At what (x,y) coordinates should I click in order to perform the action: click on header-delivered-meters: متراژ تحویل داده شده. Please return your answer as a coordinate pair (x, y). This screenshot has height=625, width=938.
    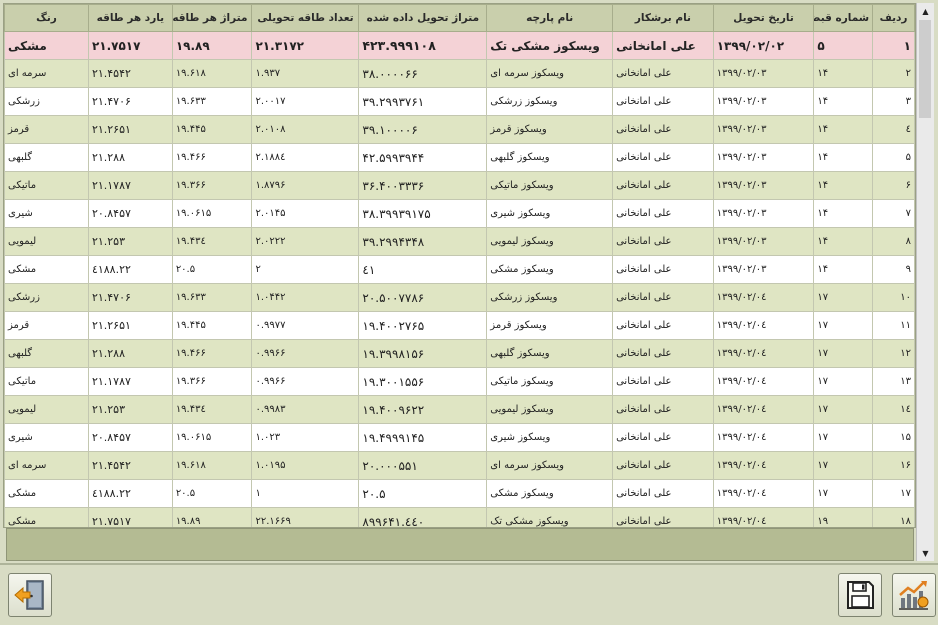
    Looking at the image, I should click on (423, 18).